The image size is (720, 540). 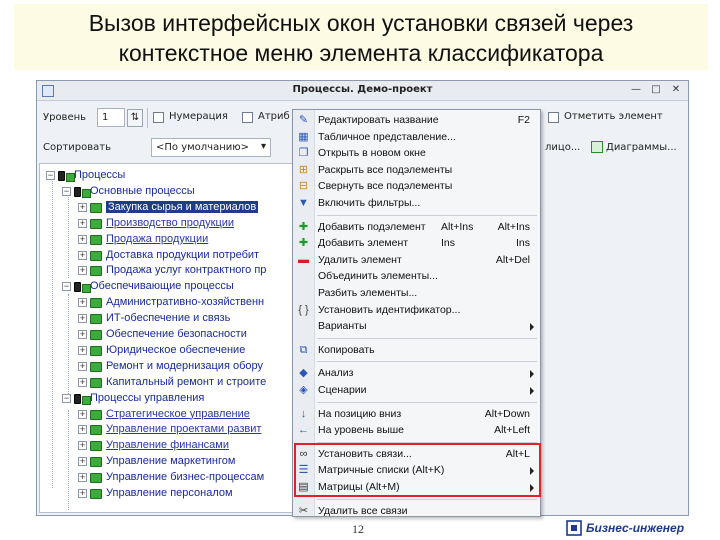 What do you see at coordinates (187, 415) in the screenshot?
I see `tree-item: + Стратегическое управление` at bounding box center [187, 415].